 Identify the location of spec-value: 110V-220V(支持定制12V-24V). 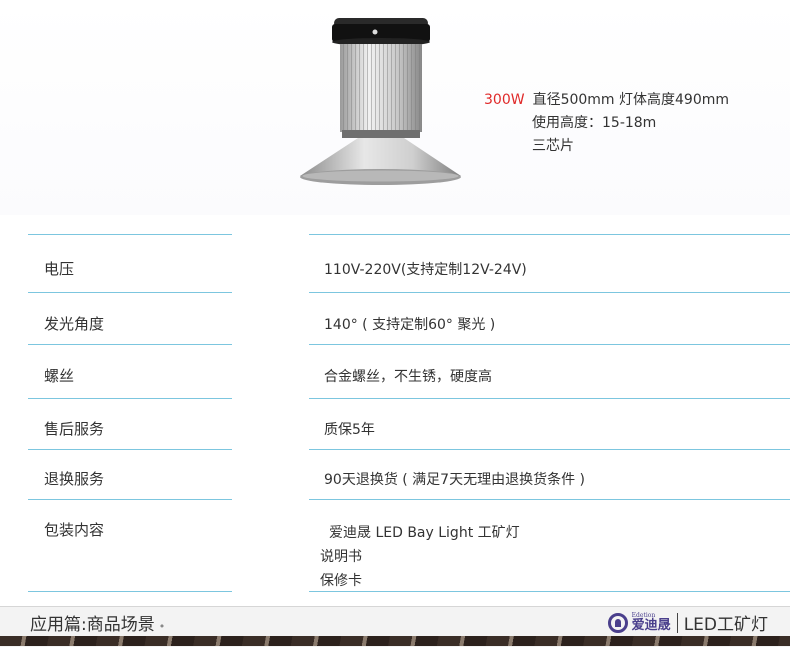
(425, 270).